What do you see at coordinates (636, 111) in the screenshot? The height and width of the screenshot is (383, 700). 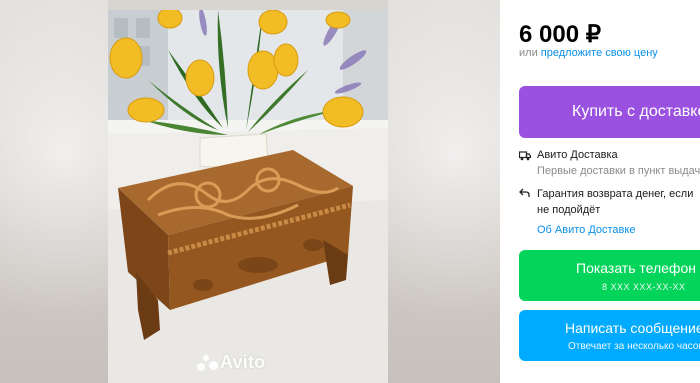 I see `buy-button-label: Купить с доставкой` at bounding box center [636, 111].